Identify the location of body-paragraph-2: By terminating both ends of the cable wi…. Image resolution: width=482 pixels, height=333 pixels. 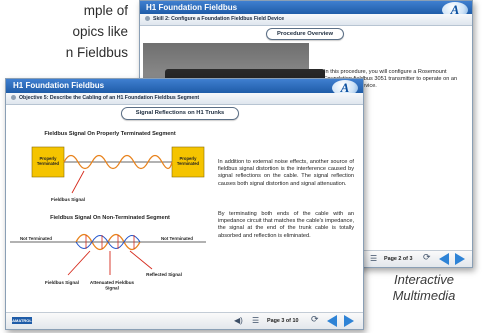
(286, 225).